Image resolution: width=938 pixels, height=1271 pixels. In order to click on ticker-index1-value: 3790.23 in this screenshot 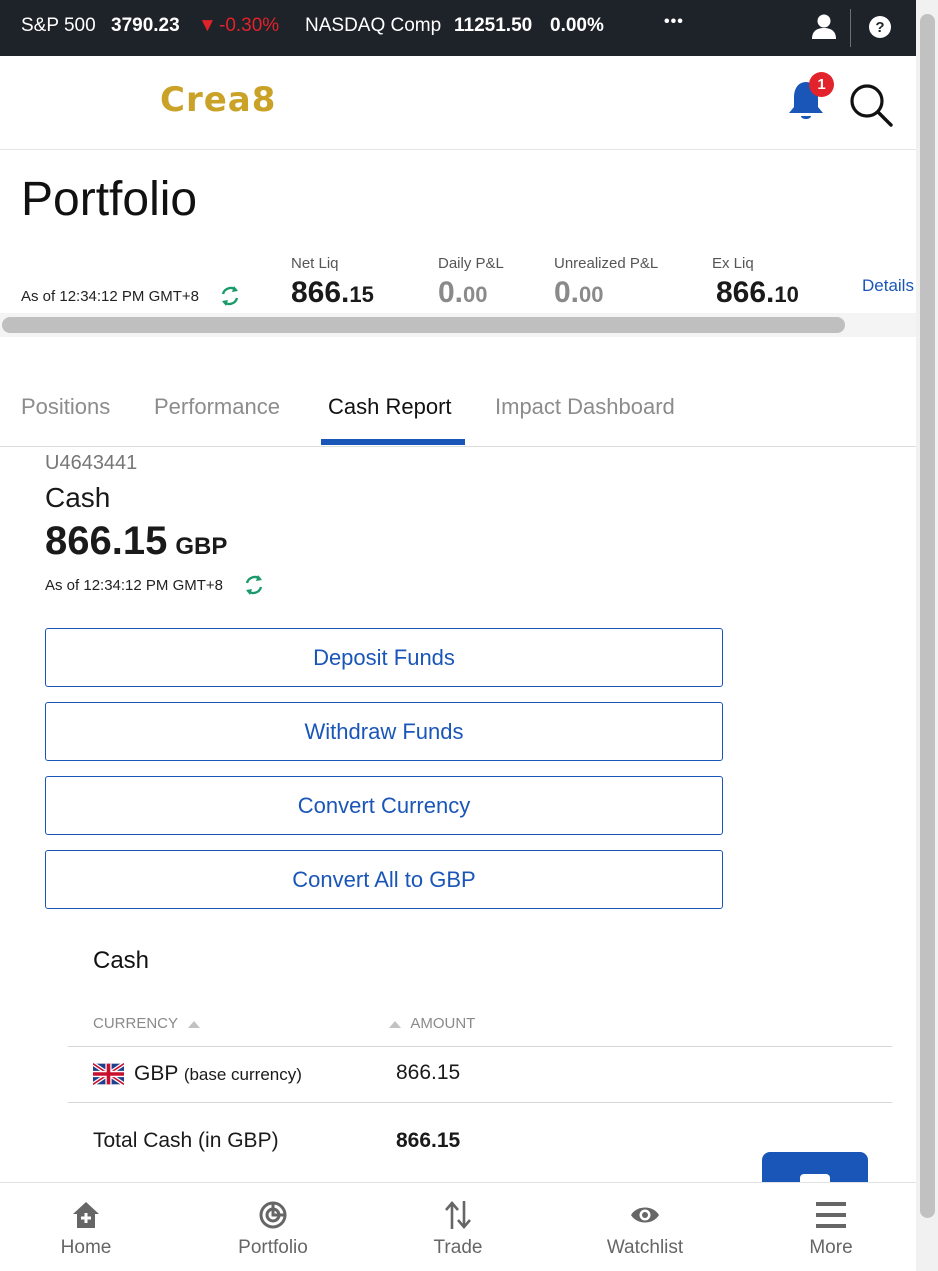, I will do `click(145, 25)`.